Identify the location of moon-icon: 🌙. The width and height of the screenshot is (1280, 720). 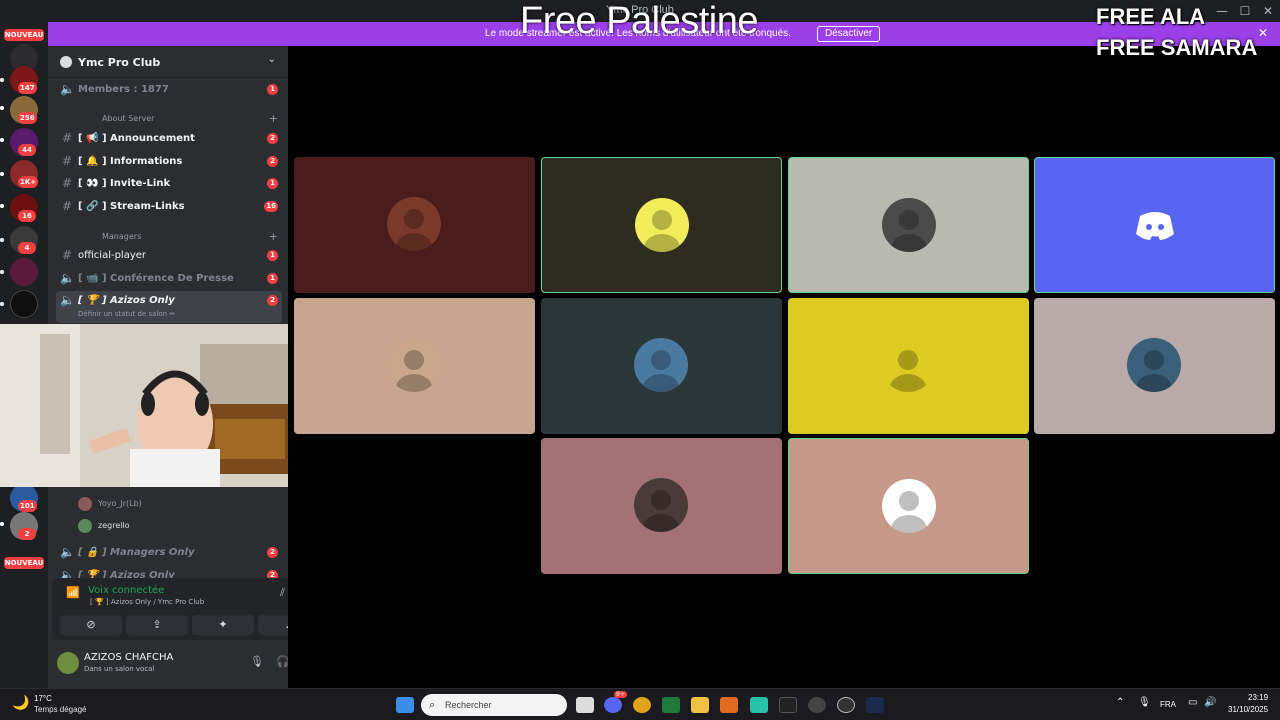
(21, 703).